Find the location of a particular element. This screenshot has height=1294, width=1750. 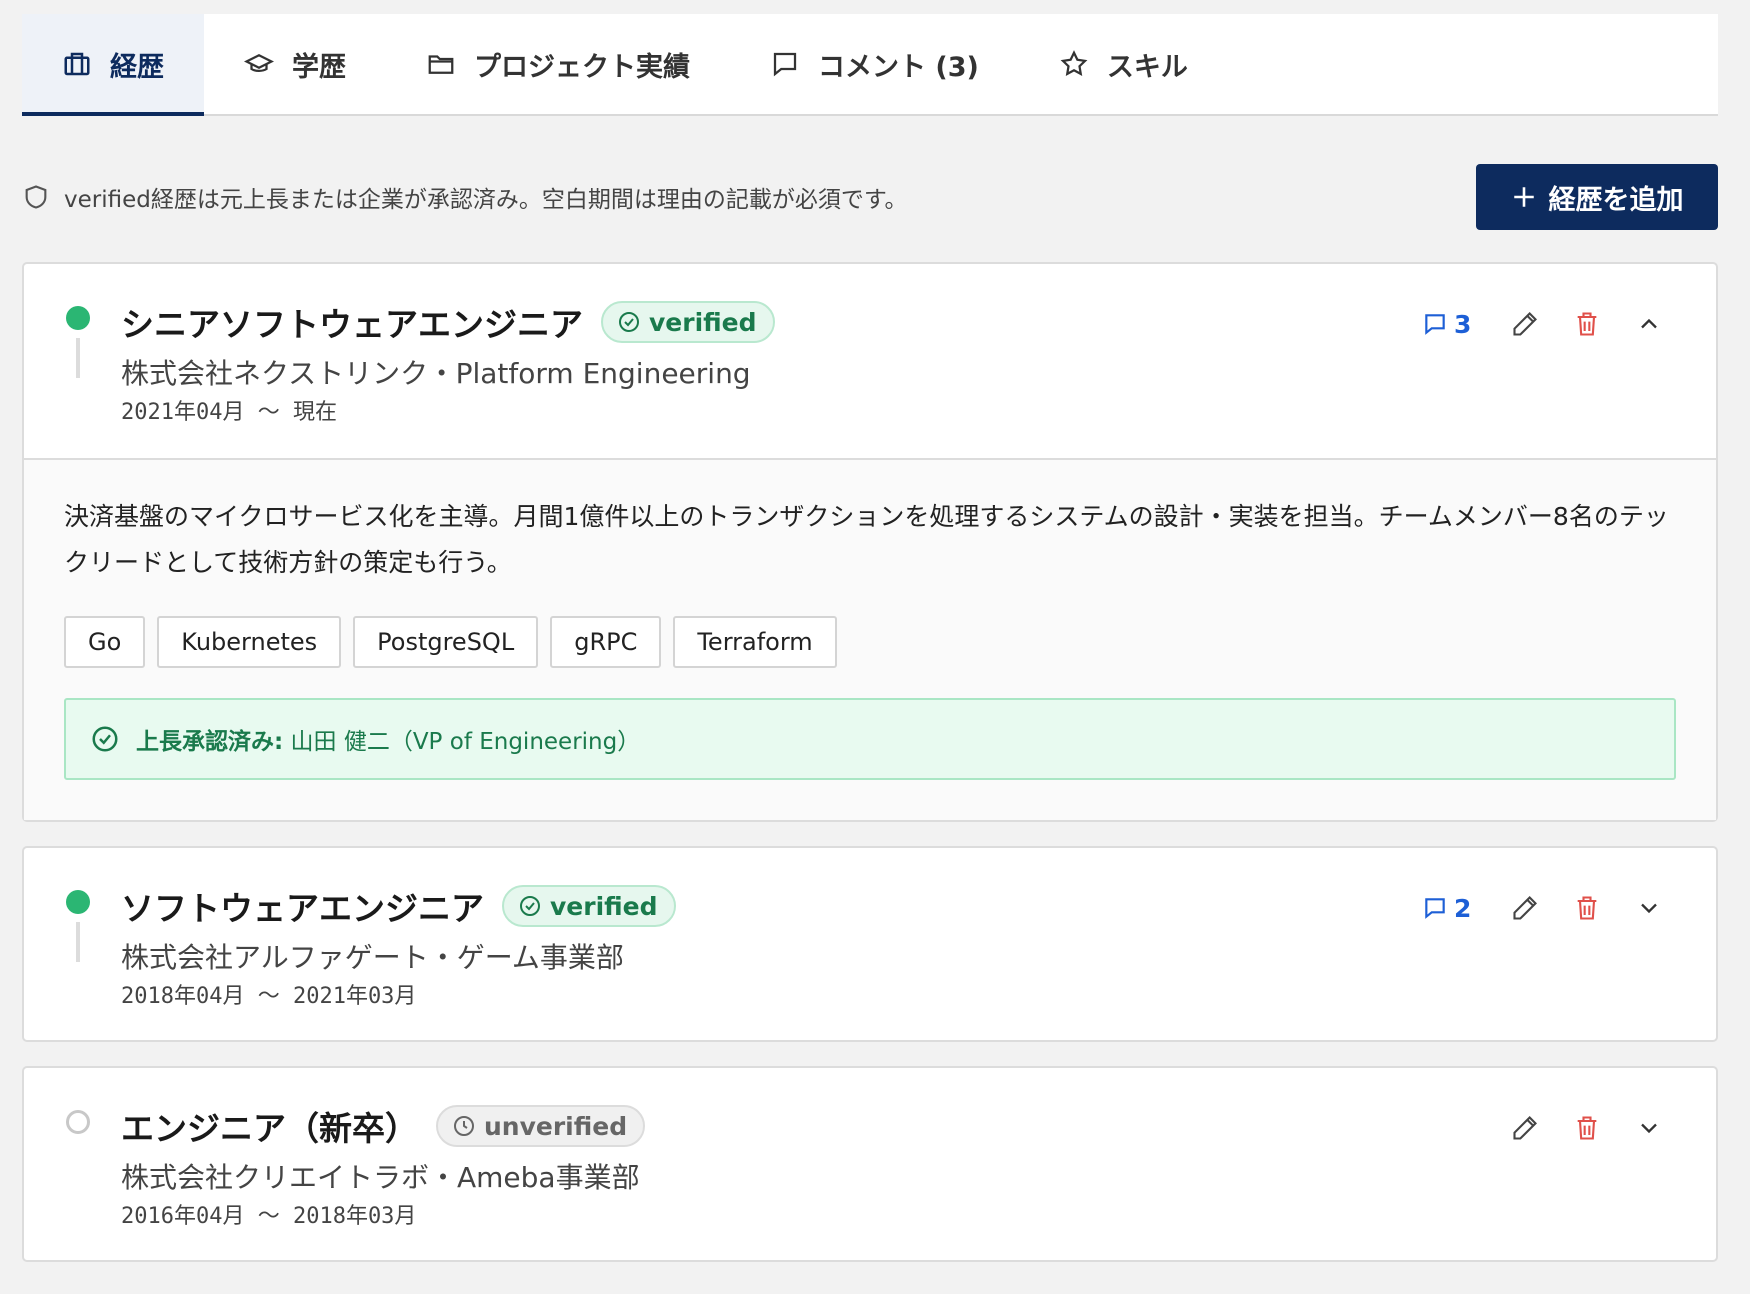

star-icon is located at coordinates (1074, 63).